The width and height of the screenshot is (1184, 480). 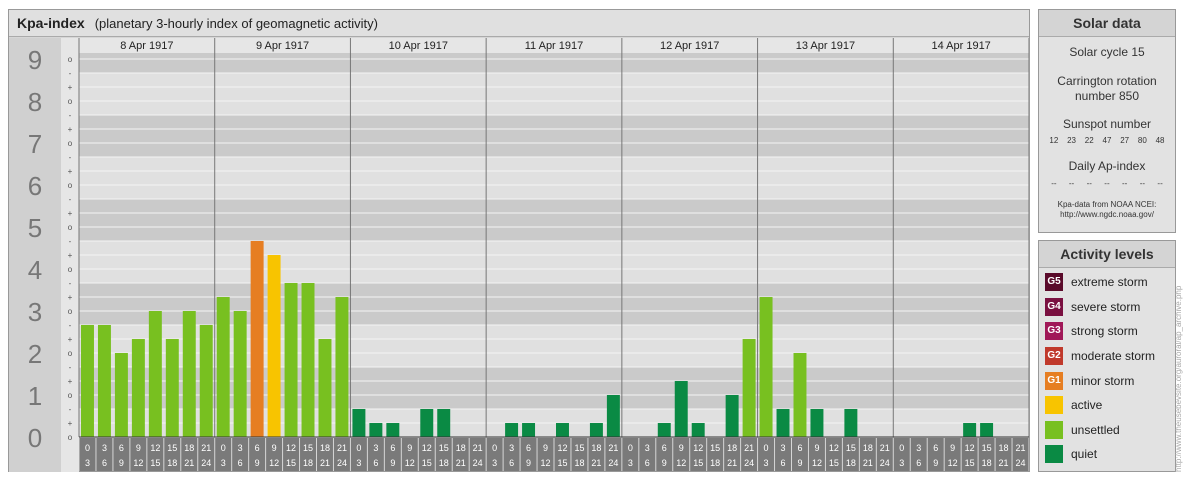 I want to click on sunspot-value: 12, so click(x=1054, y=140).